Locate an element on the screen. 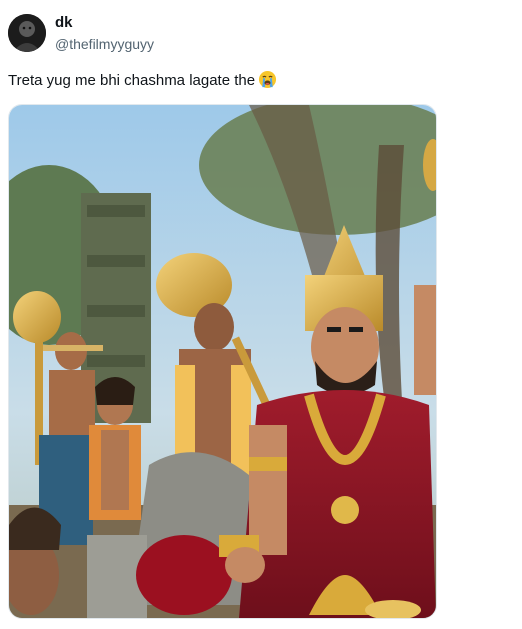 This screenshot has height=629, width=522. user-handle: @thefilmyyguyy is located at coordinates (104, 44).